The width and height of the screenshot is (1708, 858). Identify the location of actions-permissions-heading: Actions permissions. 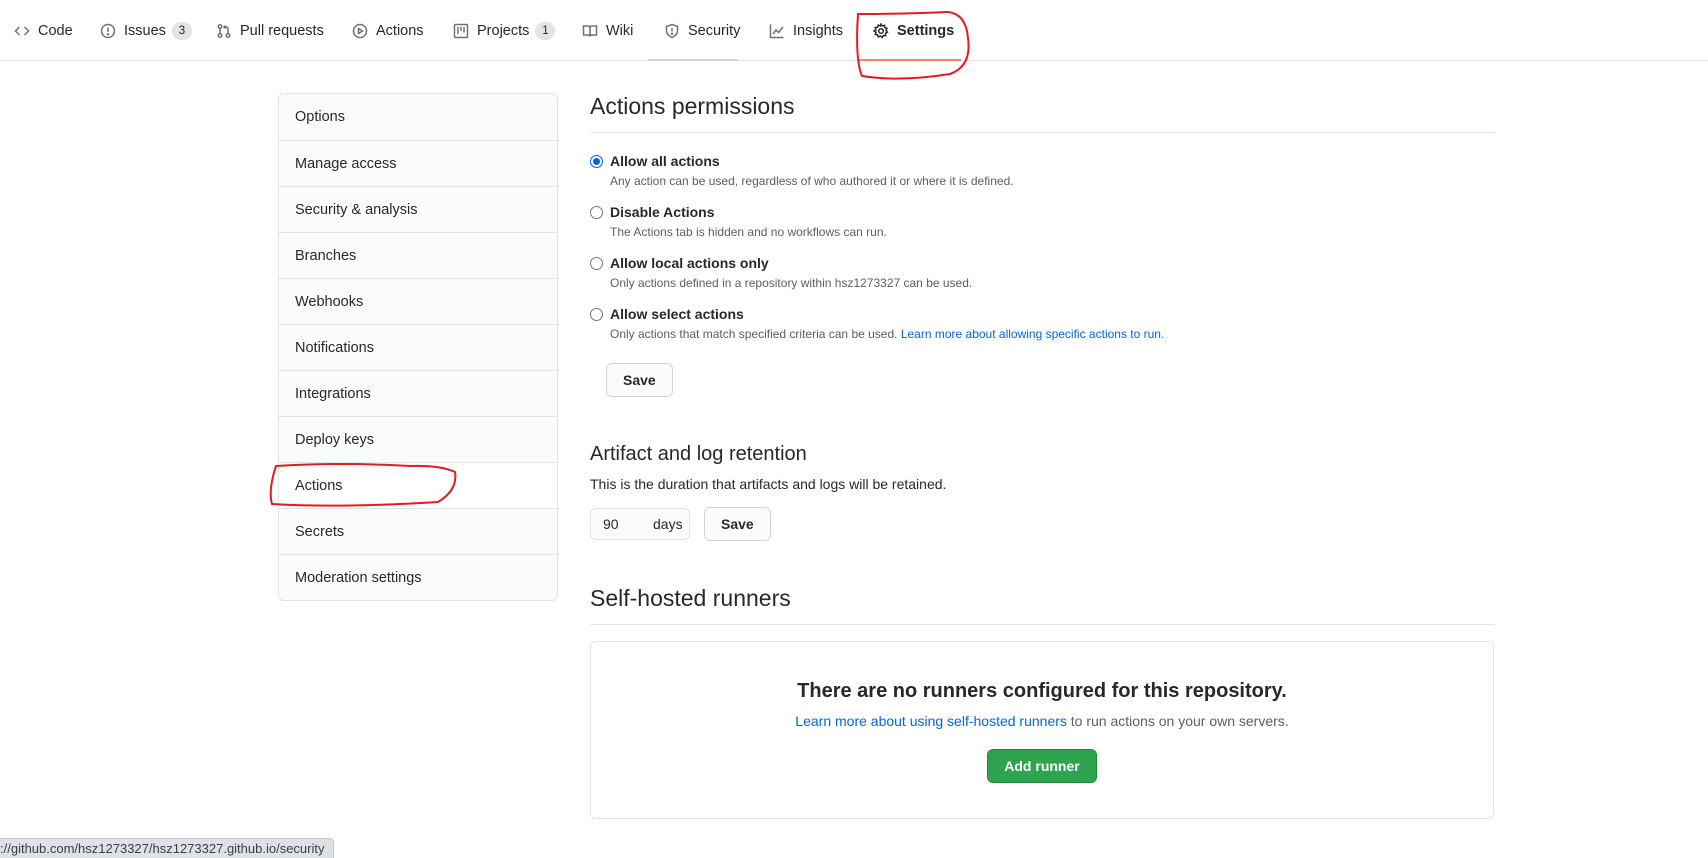
(1042, 113).